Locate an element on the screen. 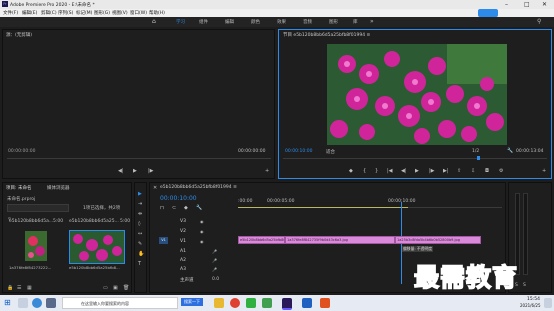  workspace-color: 颜色 is located at coordinates (255, 22).